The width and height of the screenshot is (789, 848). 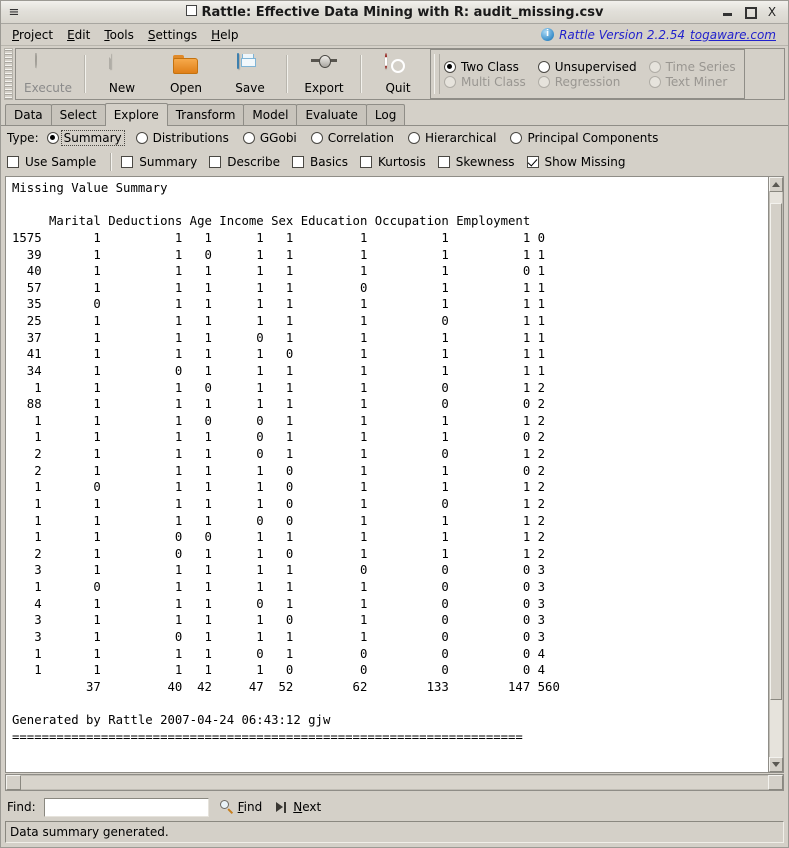 I want to click on horizontal-scrollbar, so click(x=394, y=782).